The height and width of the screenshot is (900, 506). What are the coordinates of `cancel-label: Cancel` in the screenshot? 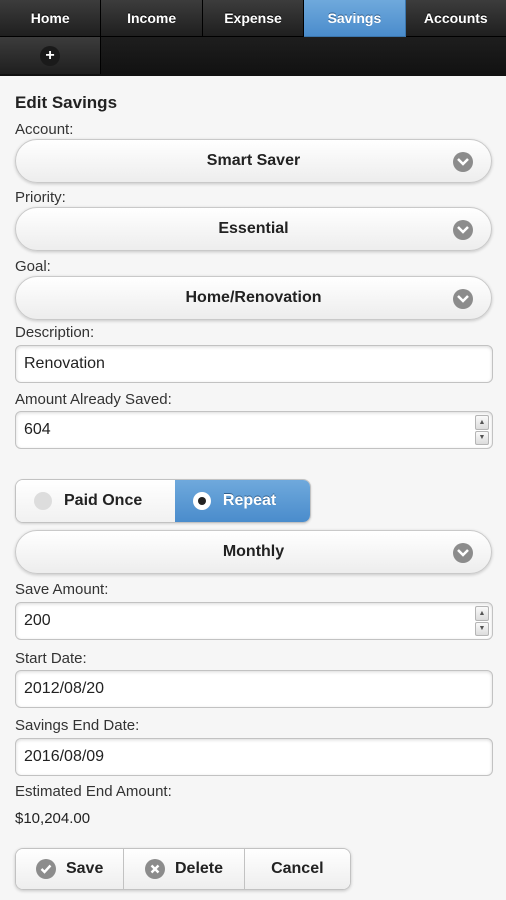 It's located at (297, 868).